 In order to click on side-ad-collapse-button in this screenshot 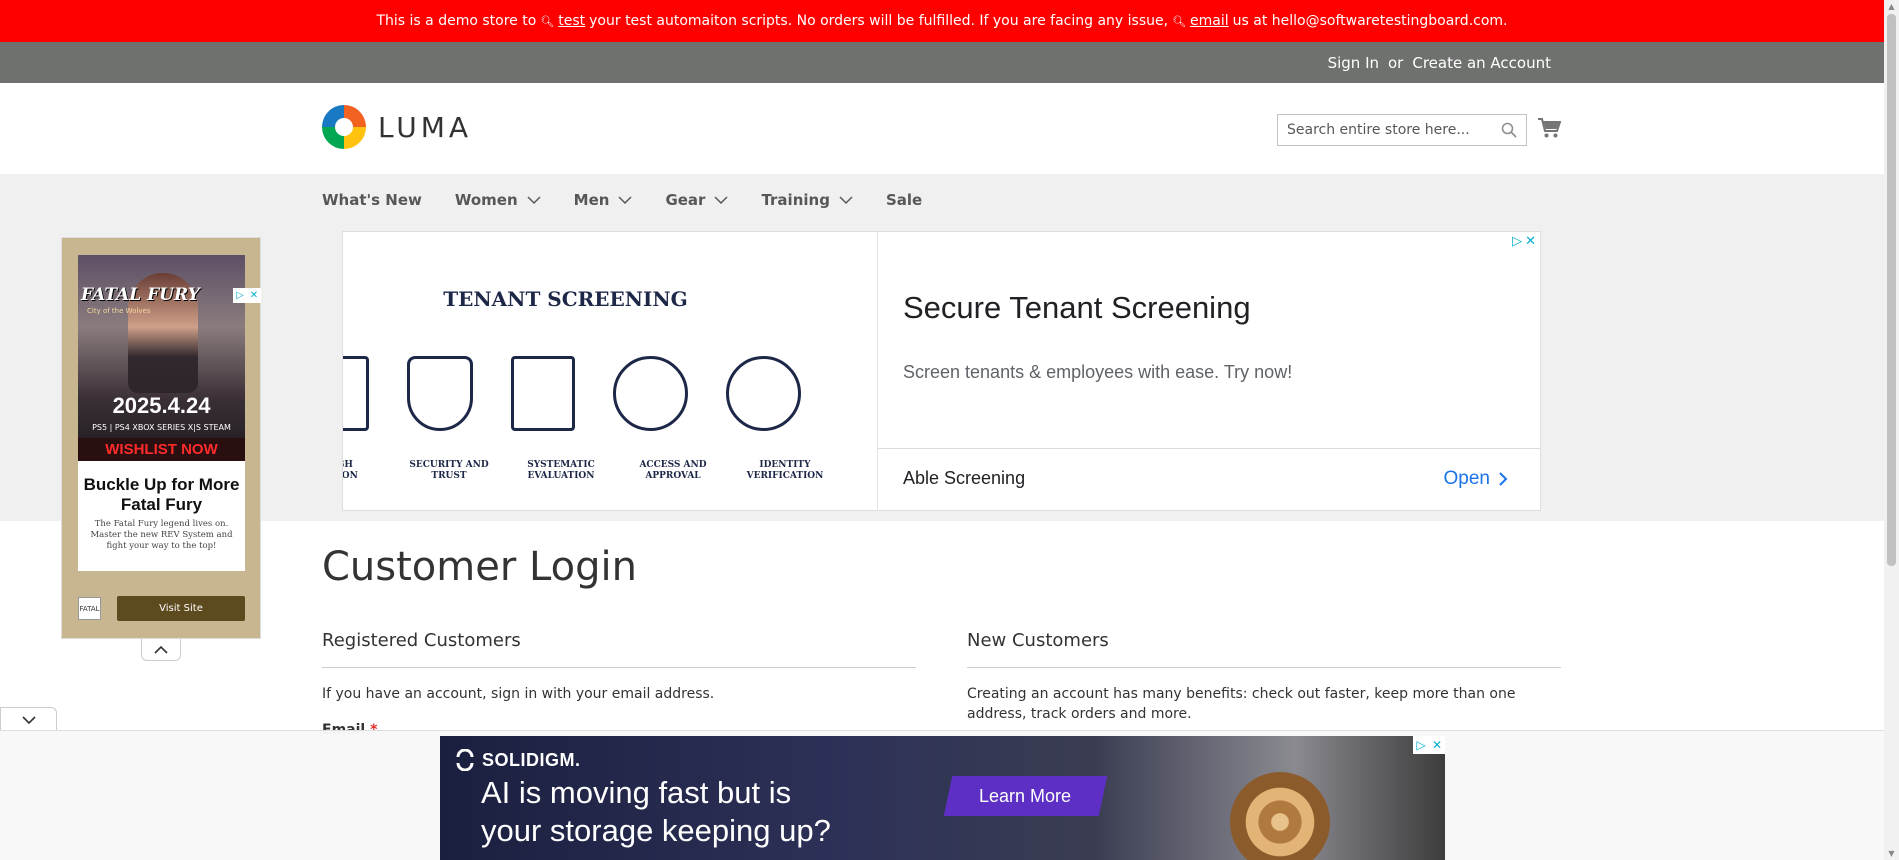, I will do `click(161, 650)`.